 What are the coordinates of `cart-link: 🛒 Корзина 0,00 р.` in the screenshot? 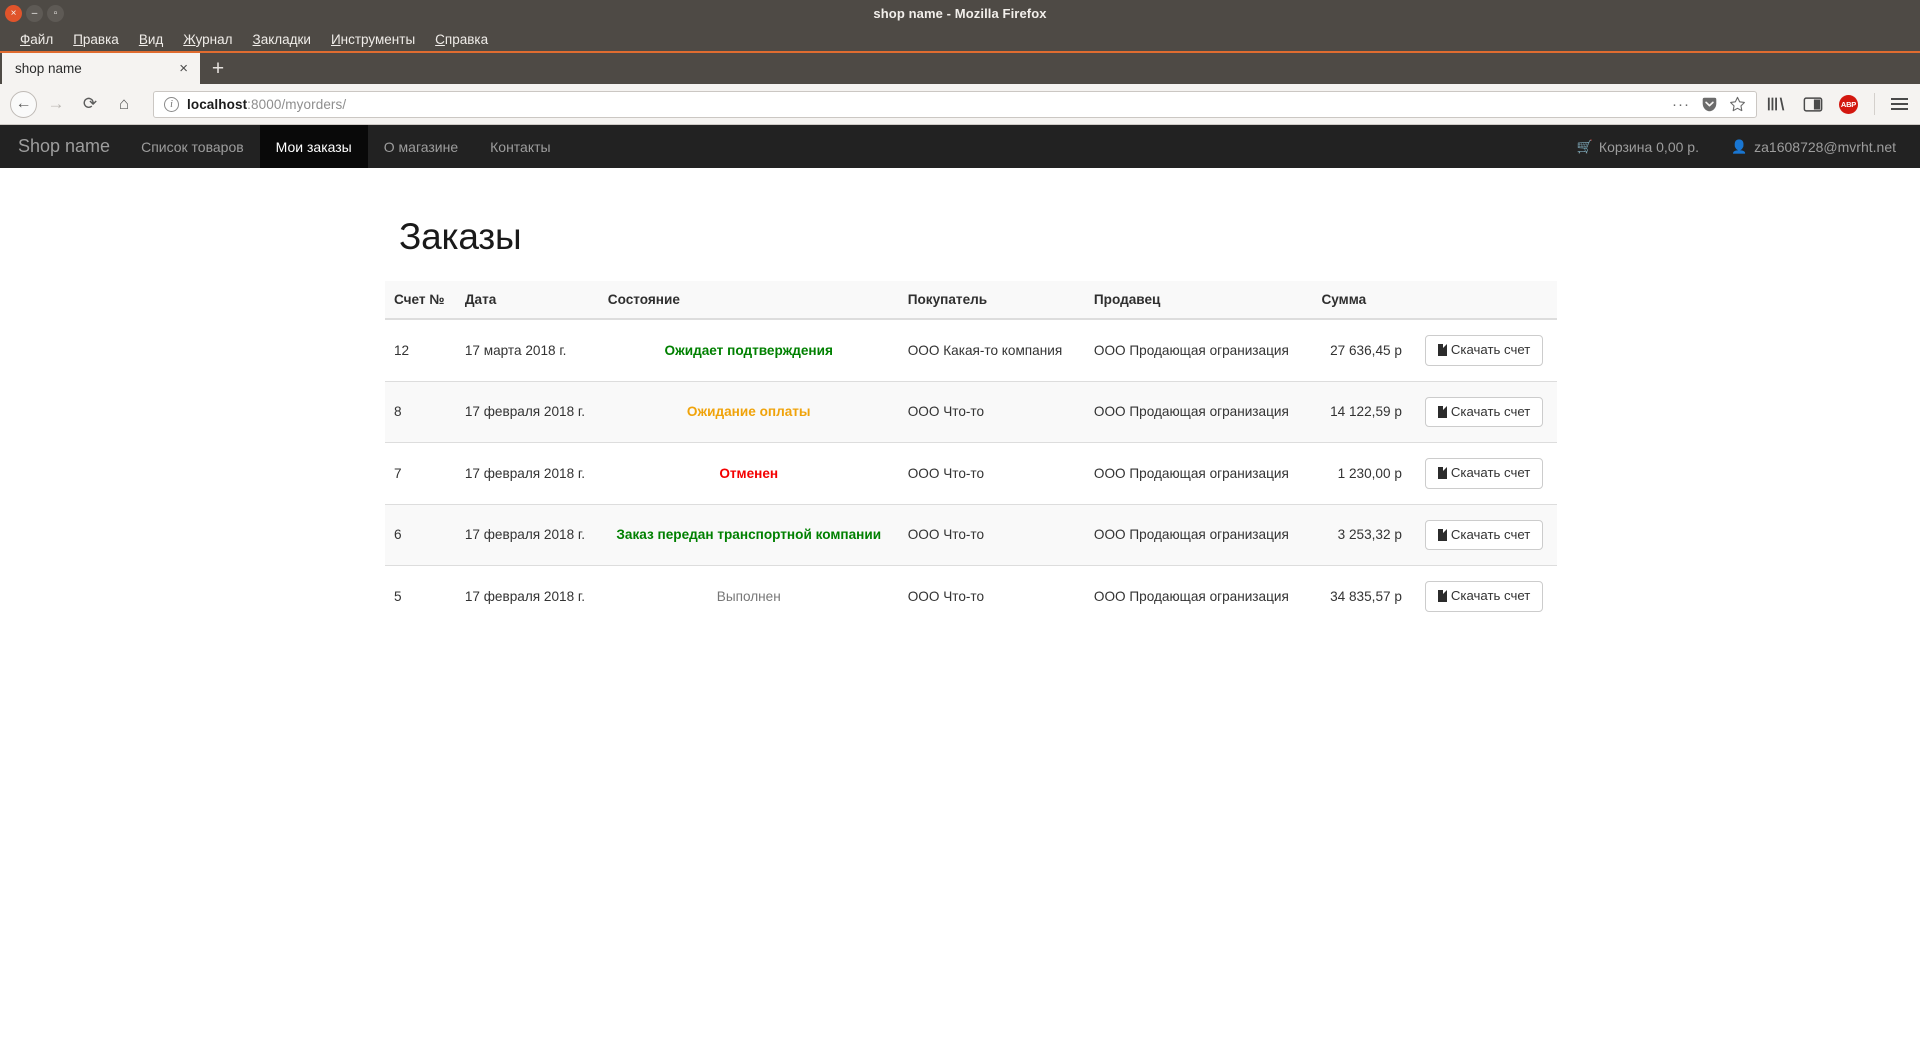 It's located at (1638, 146).